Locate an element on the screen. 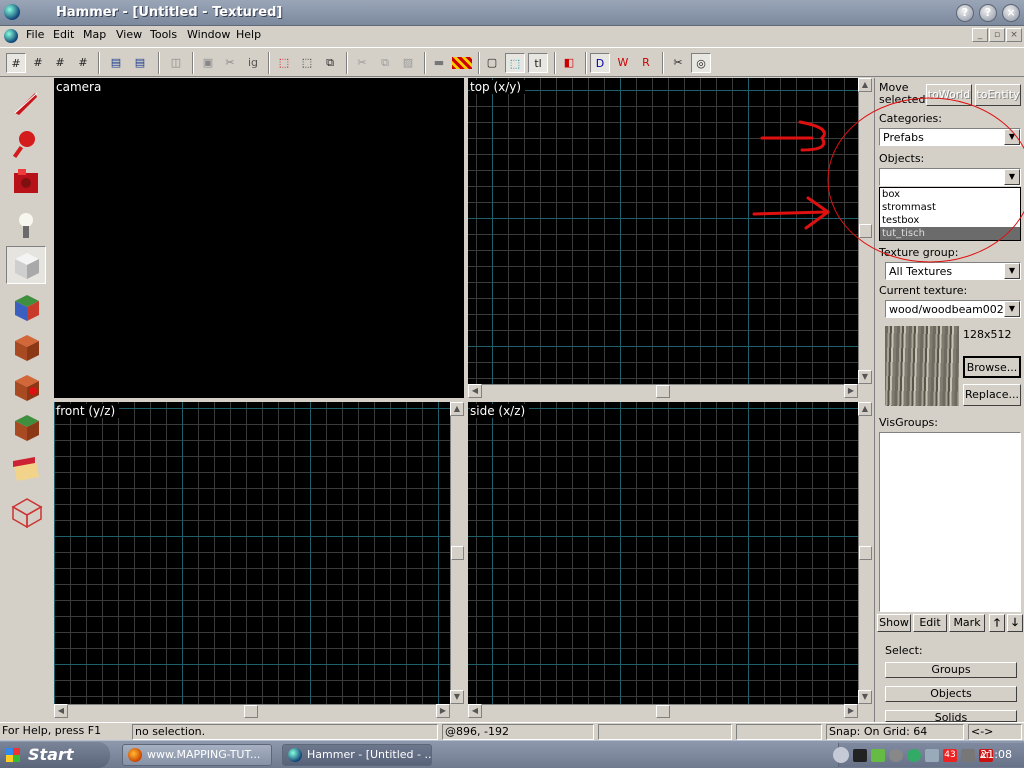 This screenshot has height=768, width=1024. texture-application-icon is located at coordinates (26, 307).